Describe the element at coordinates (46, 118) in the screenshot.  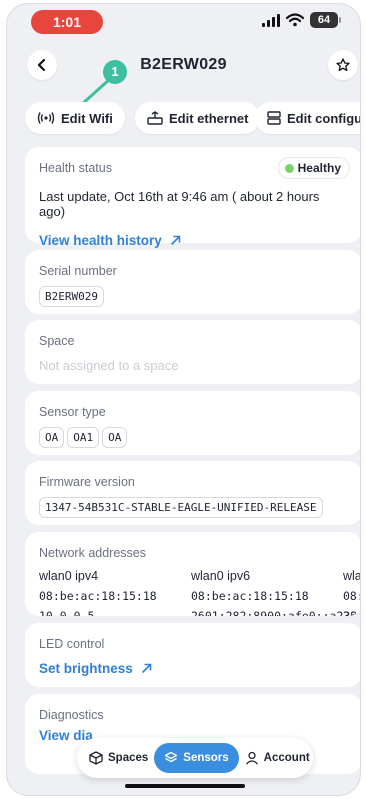
I see `wifi-broadcast-icon` at that location.